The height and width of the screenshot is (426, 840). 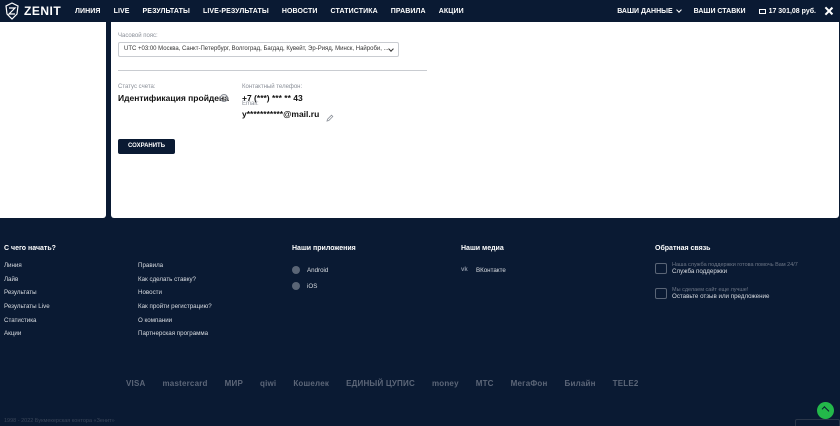 I want to click on payment-qiwi-logo: qiwi, so click(x=268, y=383).